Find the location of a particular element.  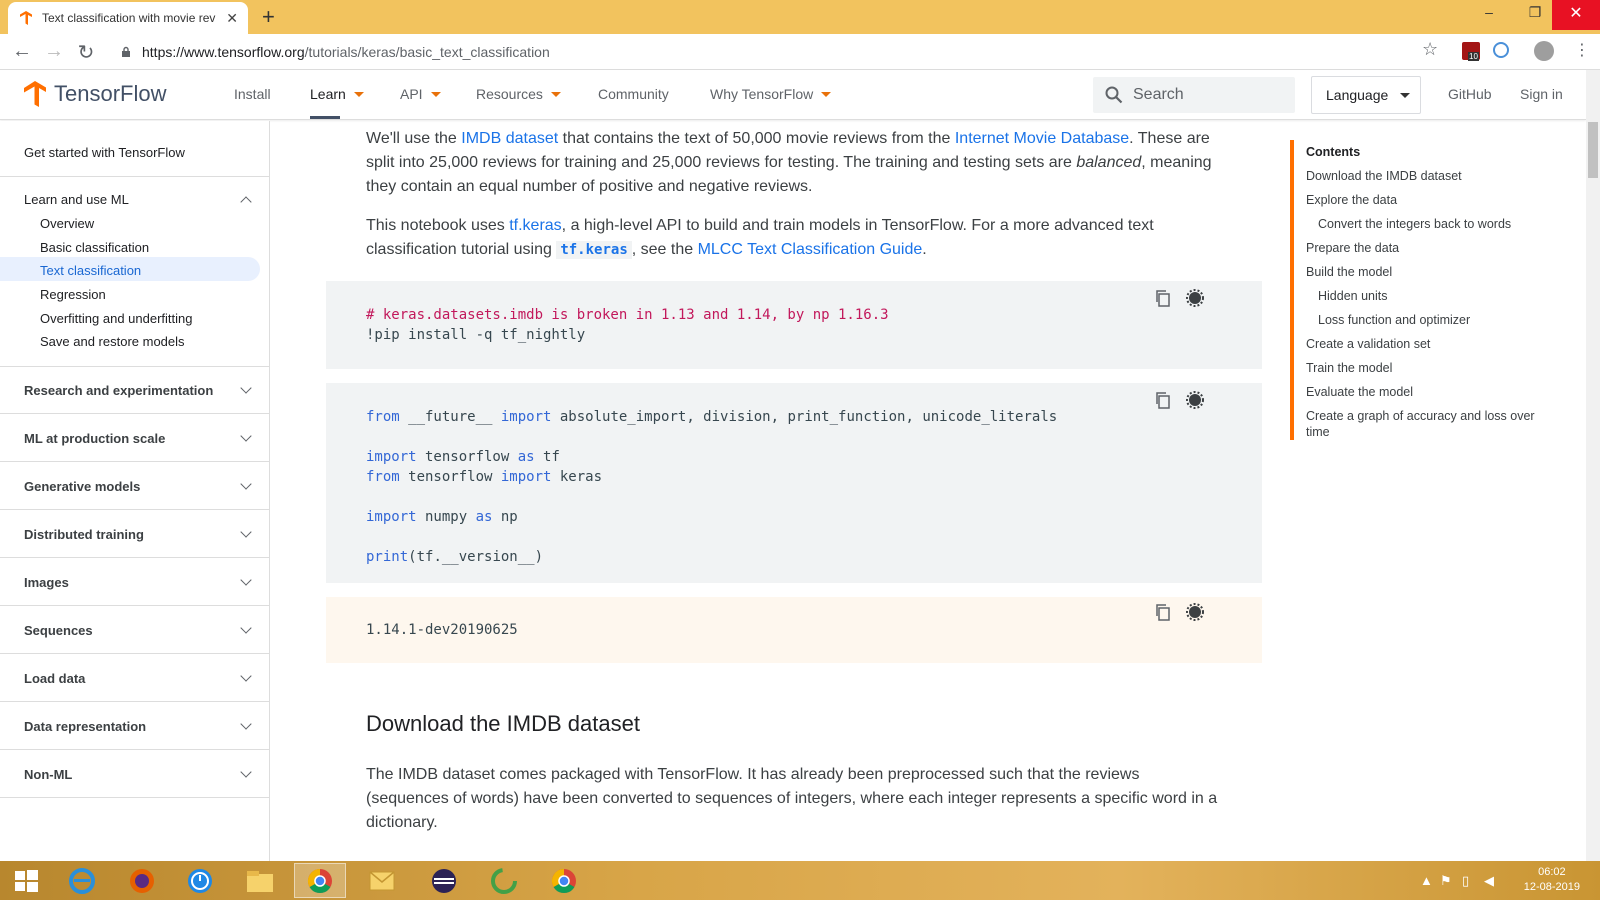

toc-item: Download the IMDB dataset is located at coordinates (1428, 176).